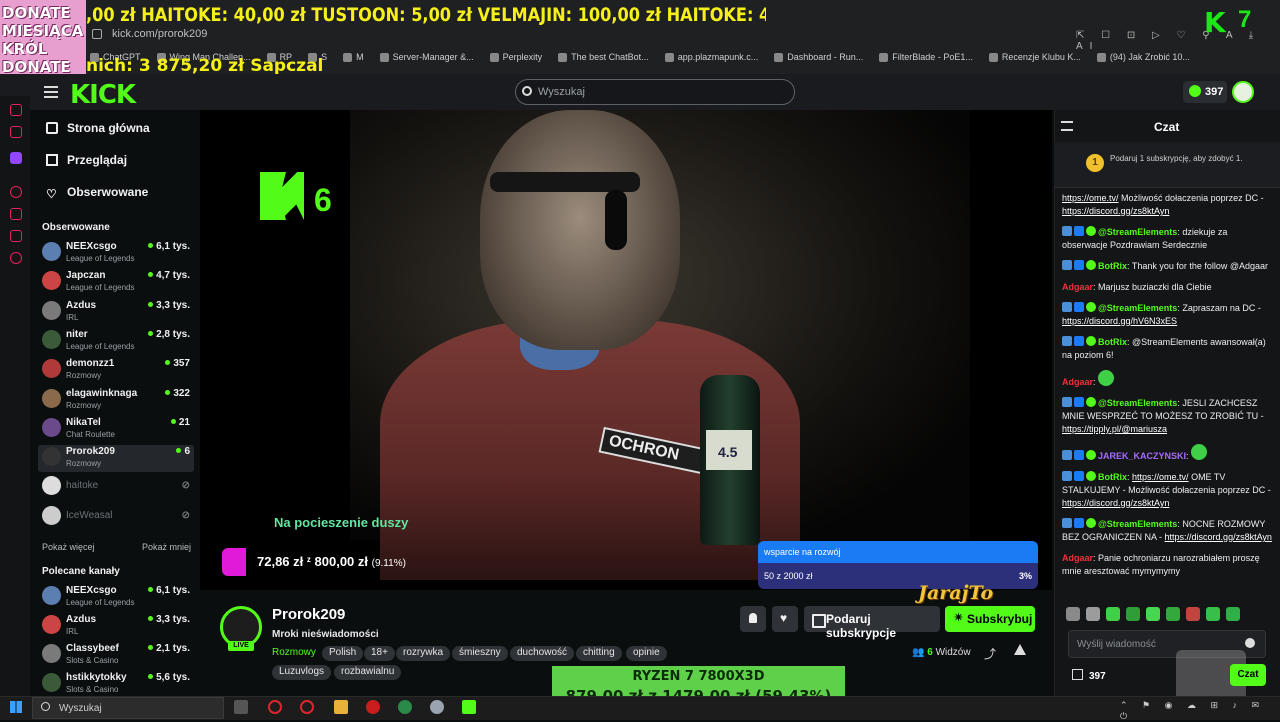  What do you see at coordinates (753, 619) in the screenshot?
I see `notification-bell-button` at bounding box center [753, 619].